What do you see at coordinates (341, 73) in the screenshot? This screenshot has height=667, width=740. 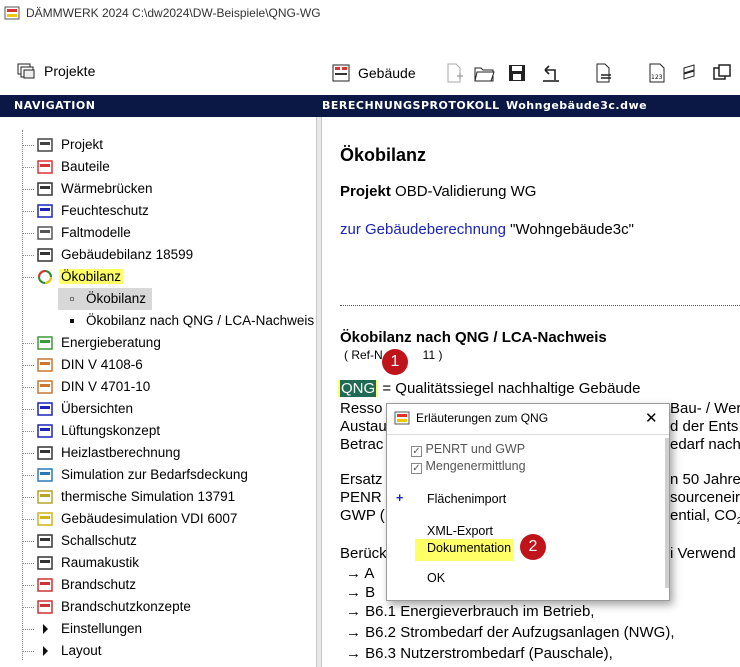 I see `building-icon` at bounding box center [341, 73].